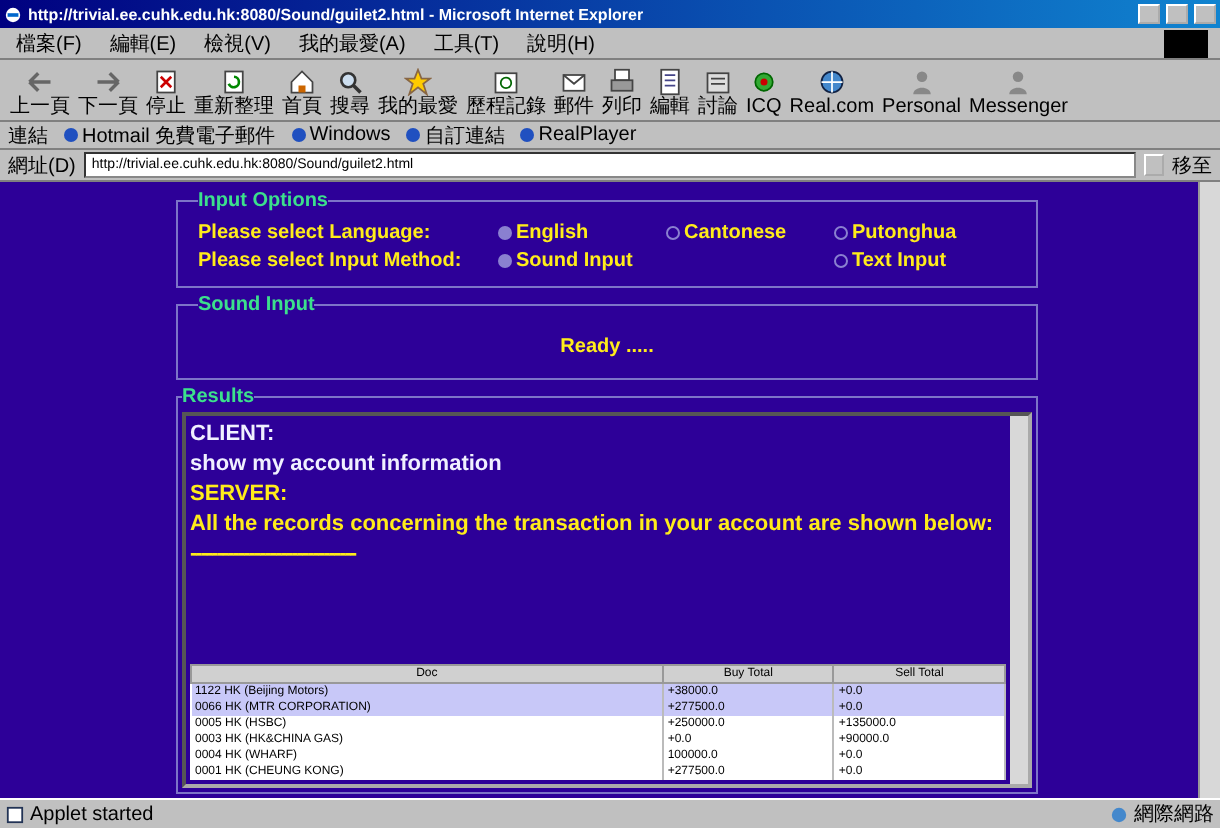 The image size is (1220, 828). Describe the element at coordinates (352, 43) in the screenshot. I see `menu-item: 我的最愛(A)` at that location.